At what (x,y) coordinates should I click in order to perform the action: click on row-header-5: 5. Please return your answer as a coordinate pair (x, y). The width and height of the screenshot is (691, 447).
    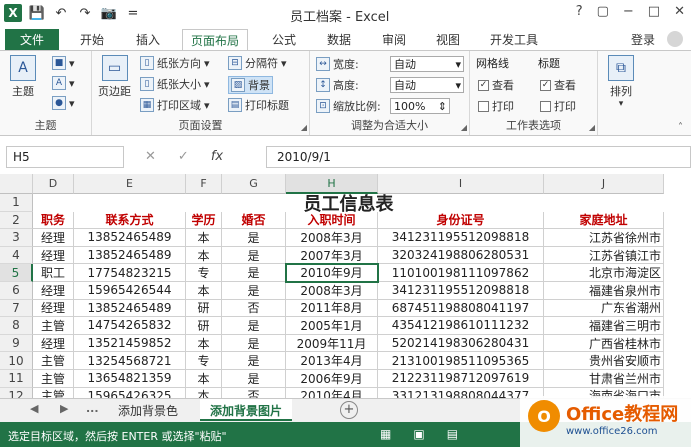
    Looking at the image, I should click on (16, 273).